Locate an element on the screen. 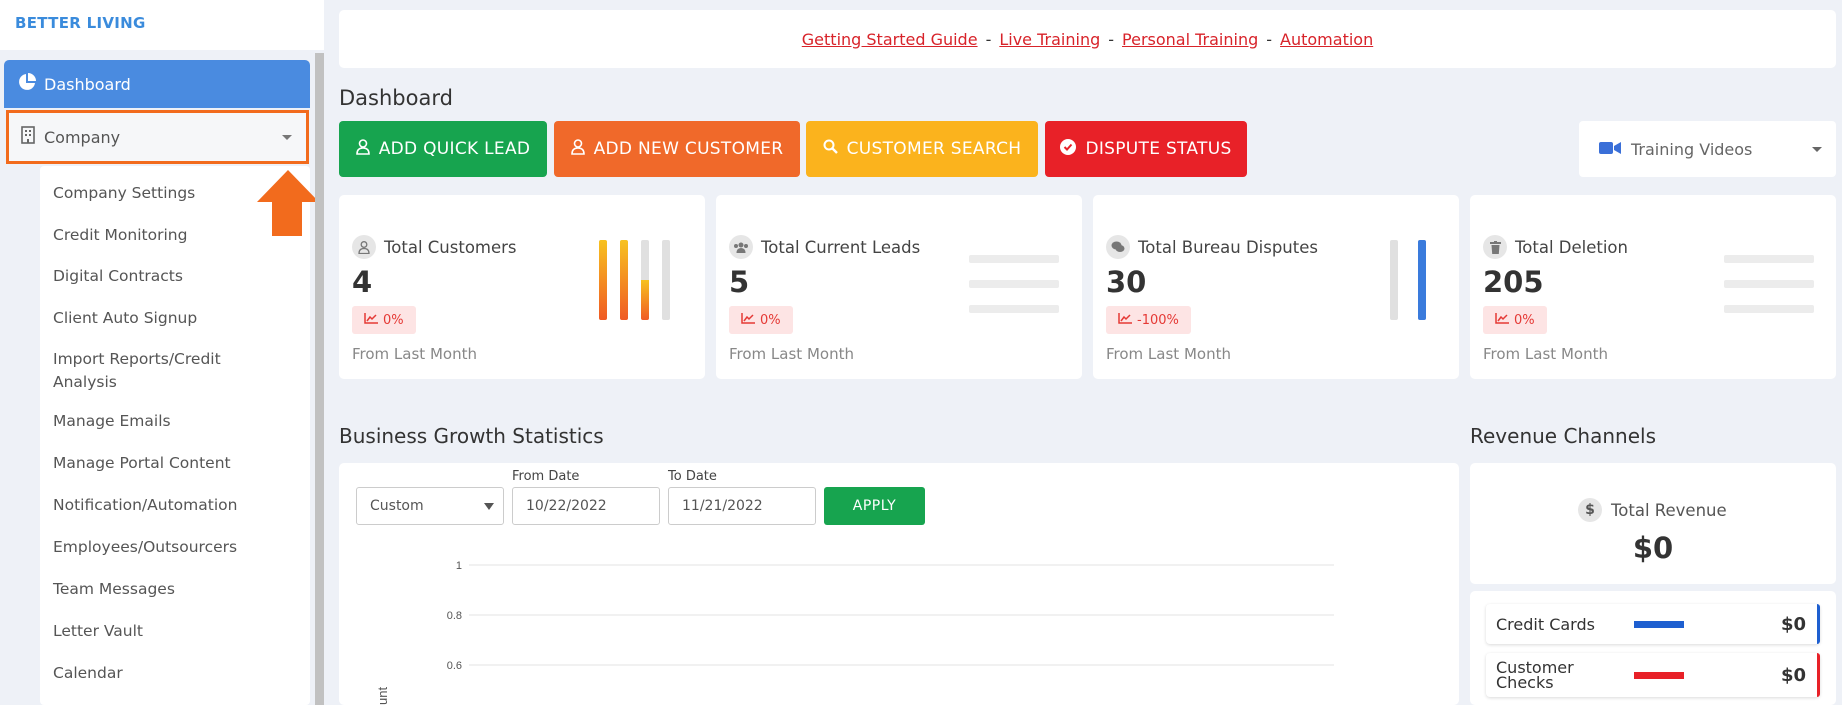 This screenshot has height=705, width=1842. stat-value: 4 is located at coordinates (362, 282).